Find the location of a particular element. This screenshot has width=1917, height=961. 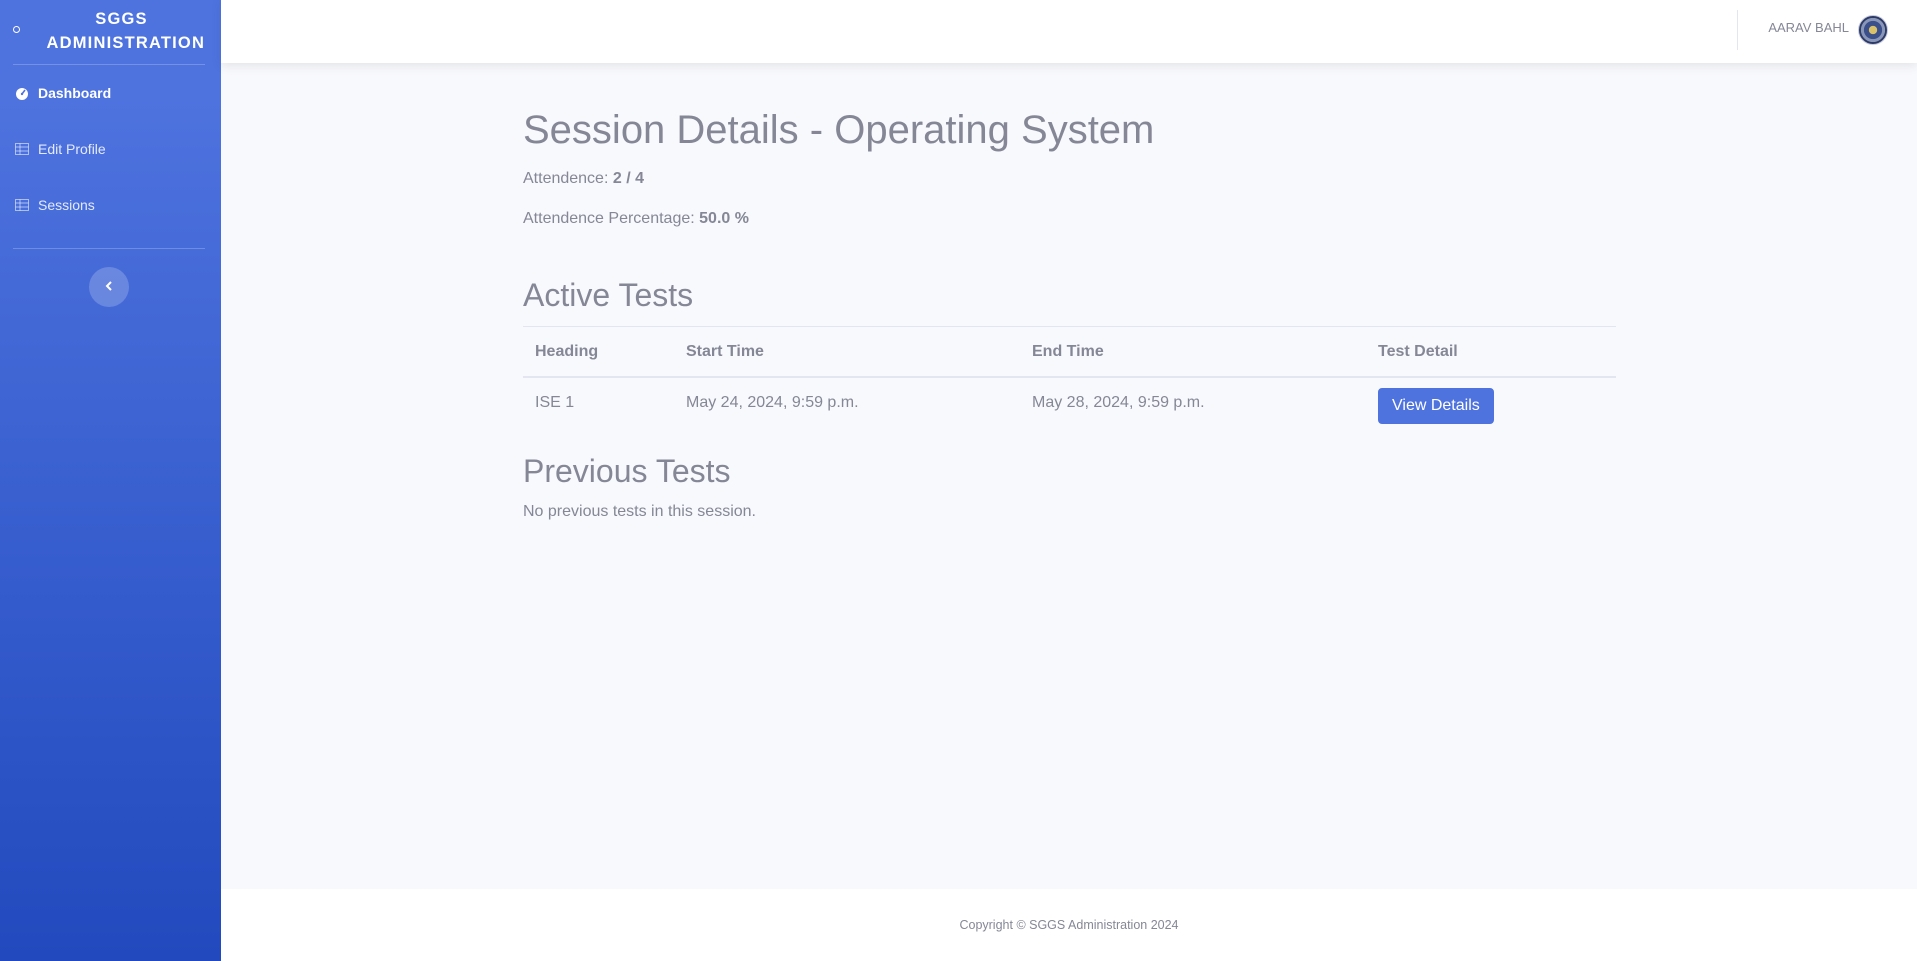

sidebar-item-edit-profile: Edit Profile is located at coordinates (110, 149).